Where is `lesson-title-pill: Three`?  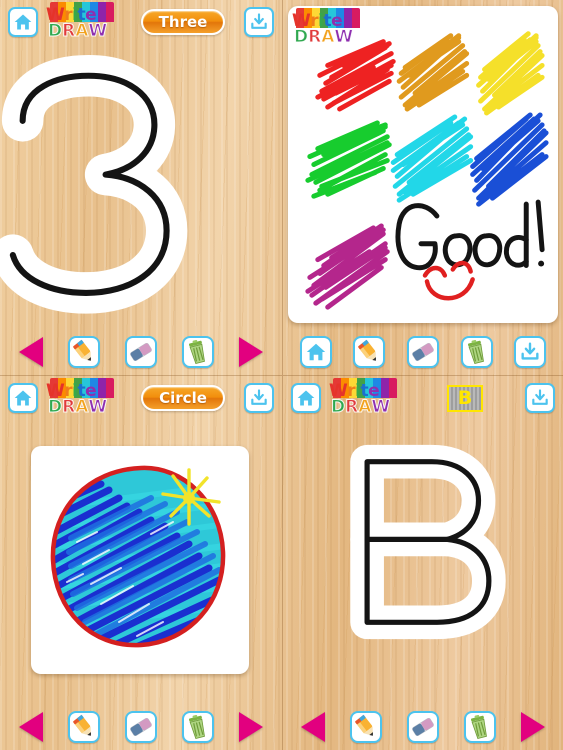 lesson-title-pill: Three is located at coordinates (183, 22).